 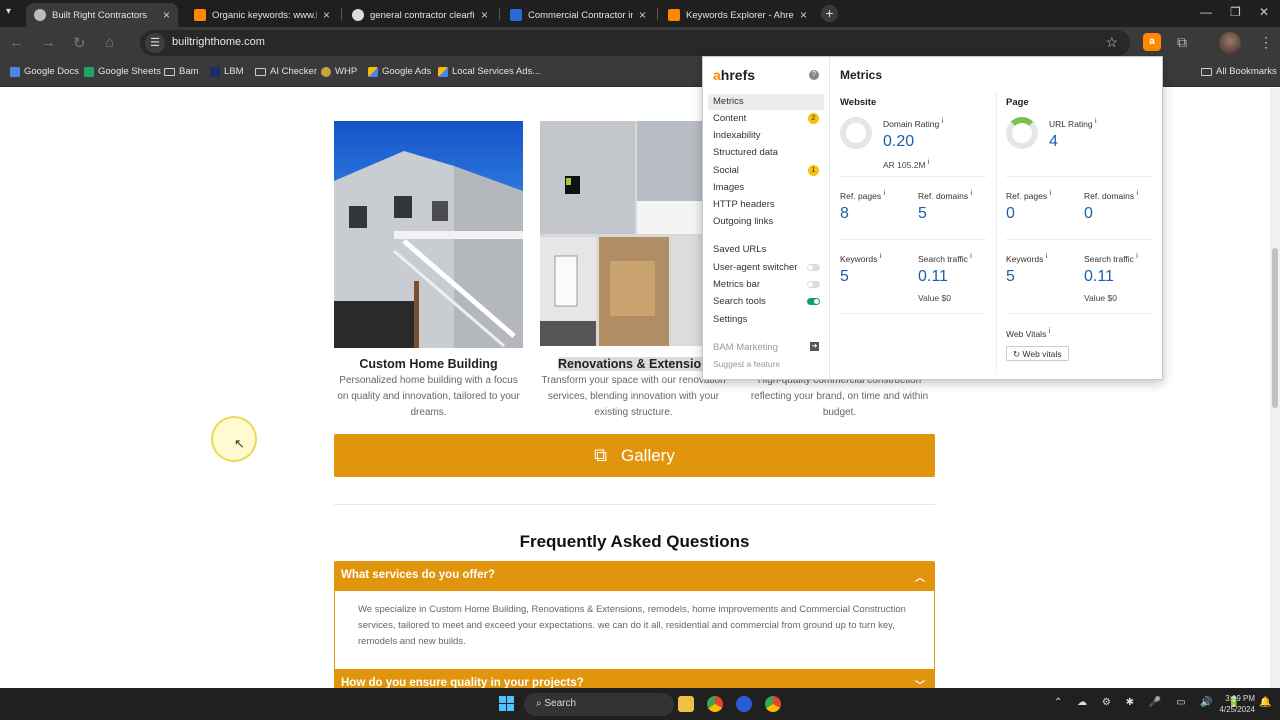 What do you see at coordinates (1237, 709) in the screenshot?
I see `date: 4/25/2024` at bounding box center [1237, 709].